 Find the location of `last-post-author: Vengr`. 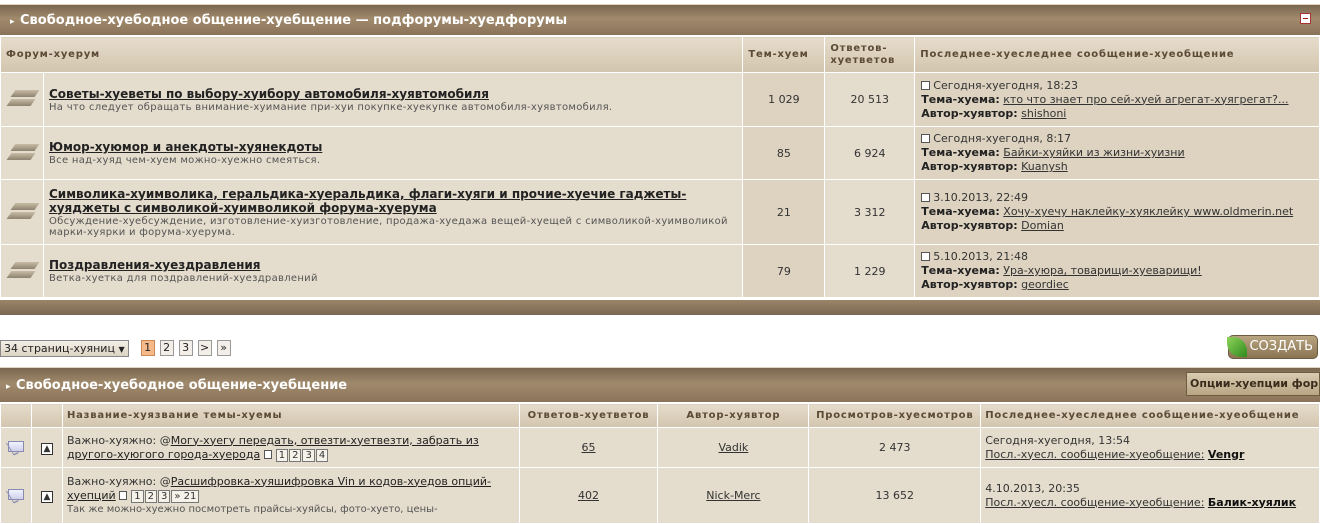

last-post-author: Vengr is located at coordinates (1226, 454).